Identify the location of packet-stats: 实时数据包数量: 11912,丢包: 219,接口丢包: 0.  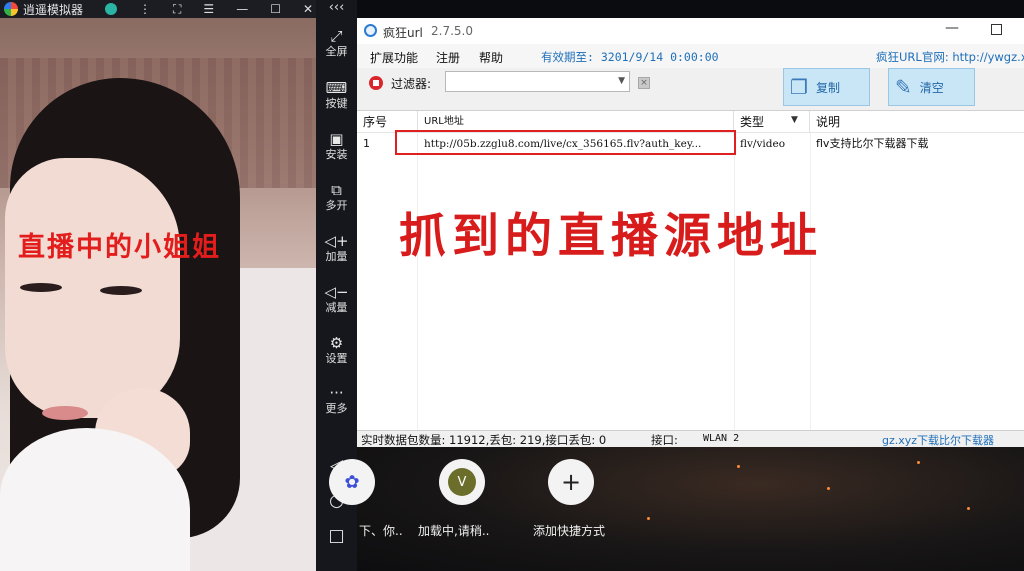
(484, 440).